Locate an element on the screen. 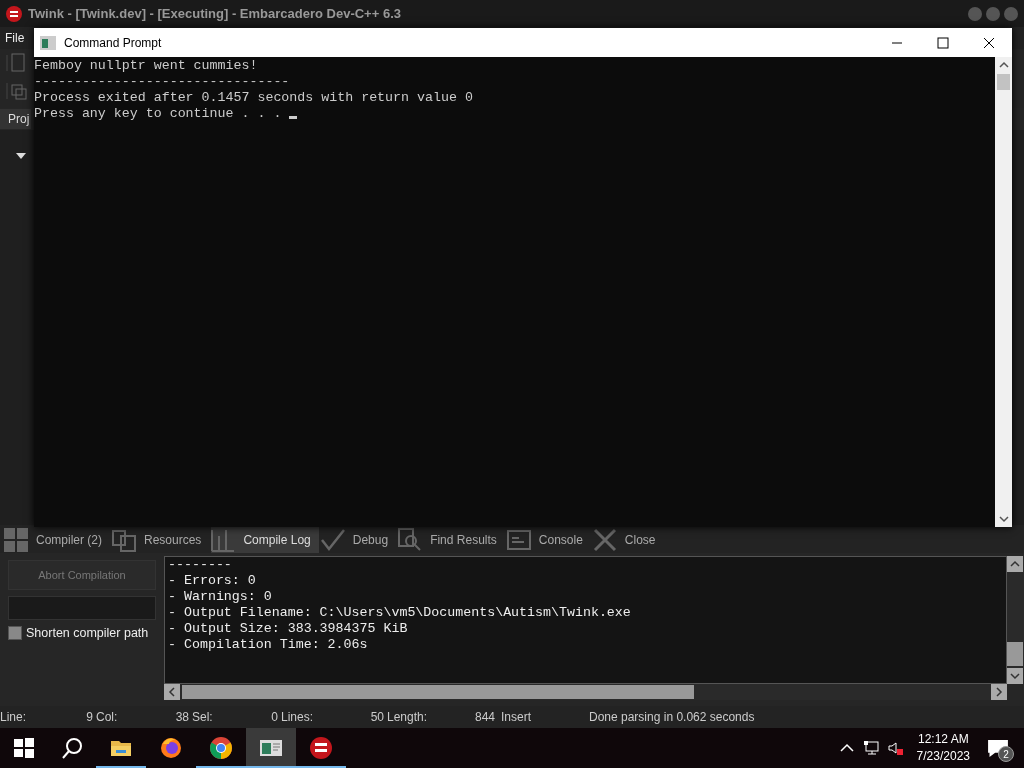  scroll-left-icon is located at coordinates (172, 692).